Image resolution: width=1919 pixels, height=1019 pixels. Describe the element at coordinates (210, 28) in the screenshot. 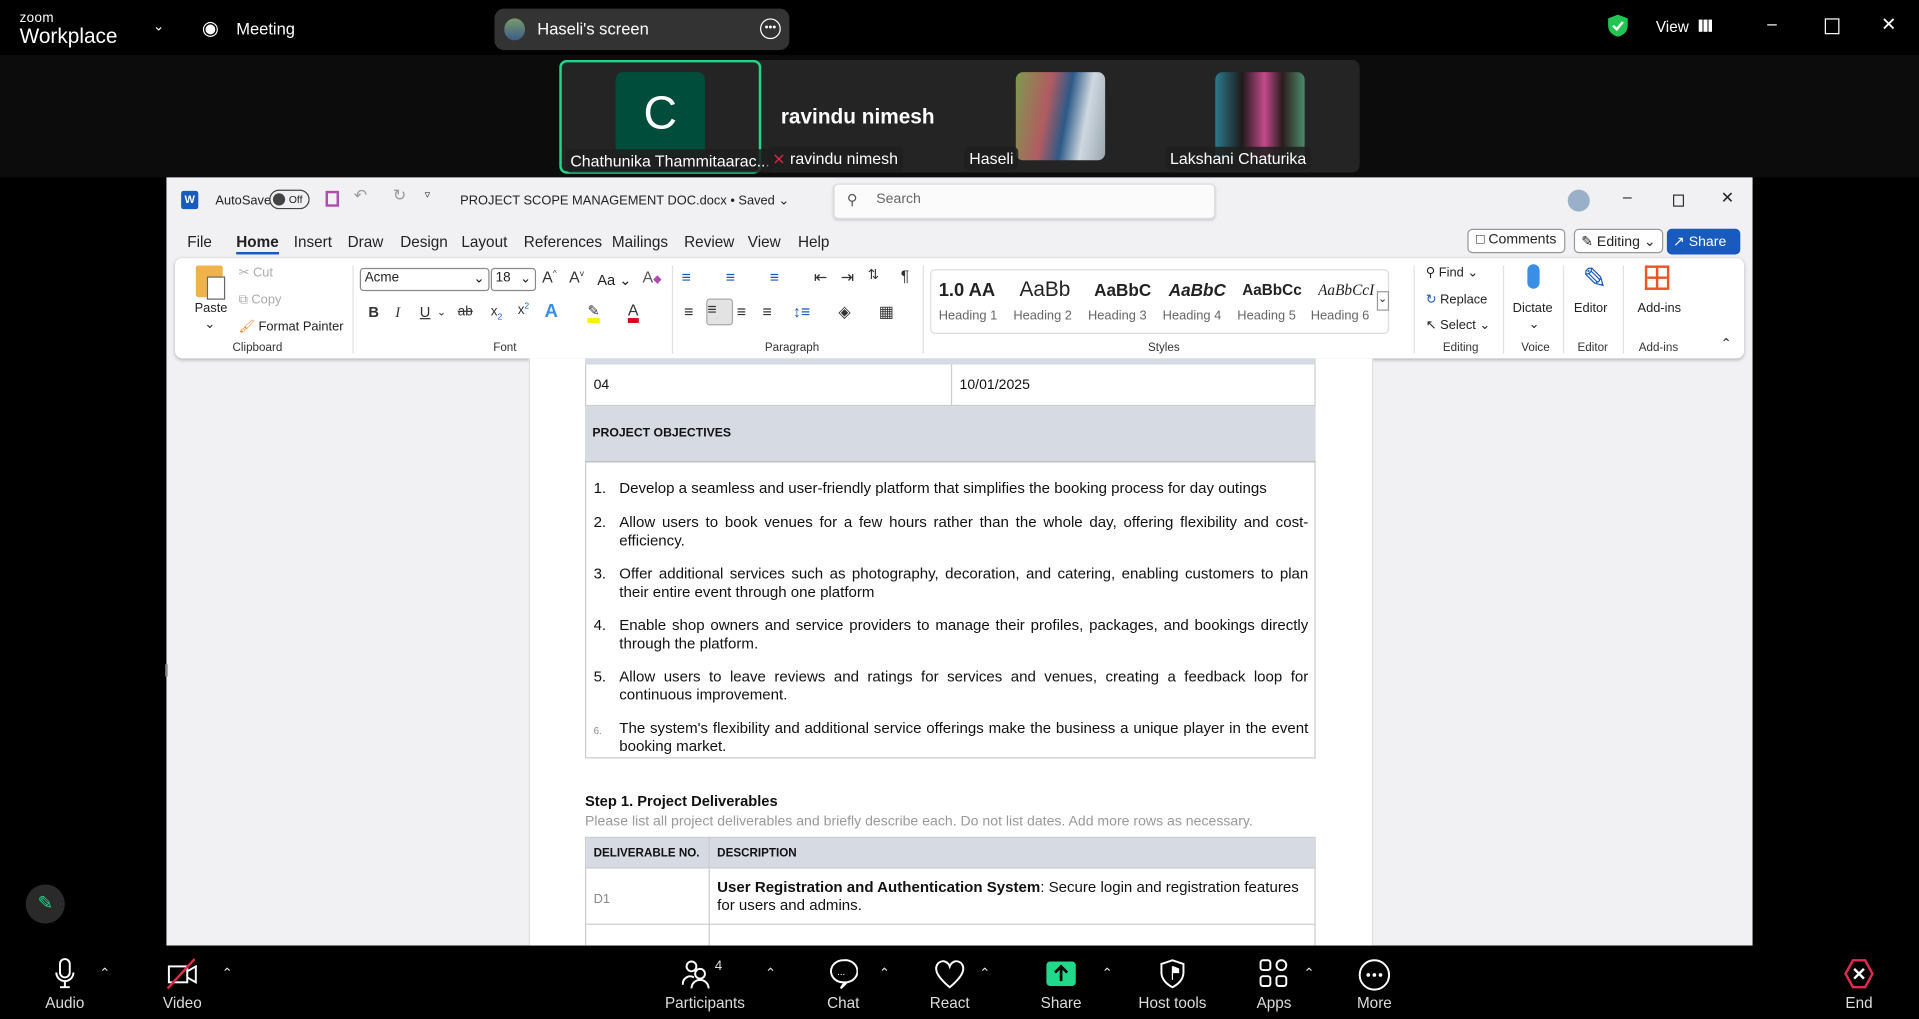

I see `meeting-icon: ◉` at that location.